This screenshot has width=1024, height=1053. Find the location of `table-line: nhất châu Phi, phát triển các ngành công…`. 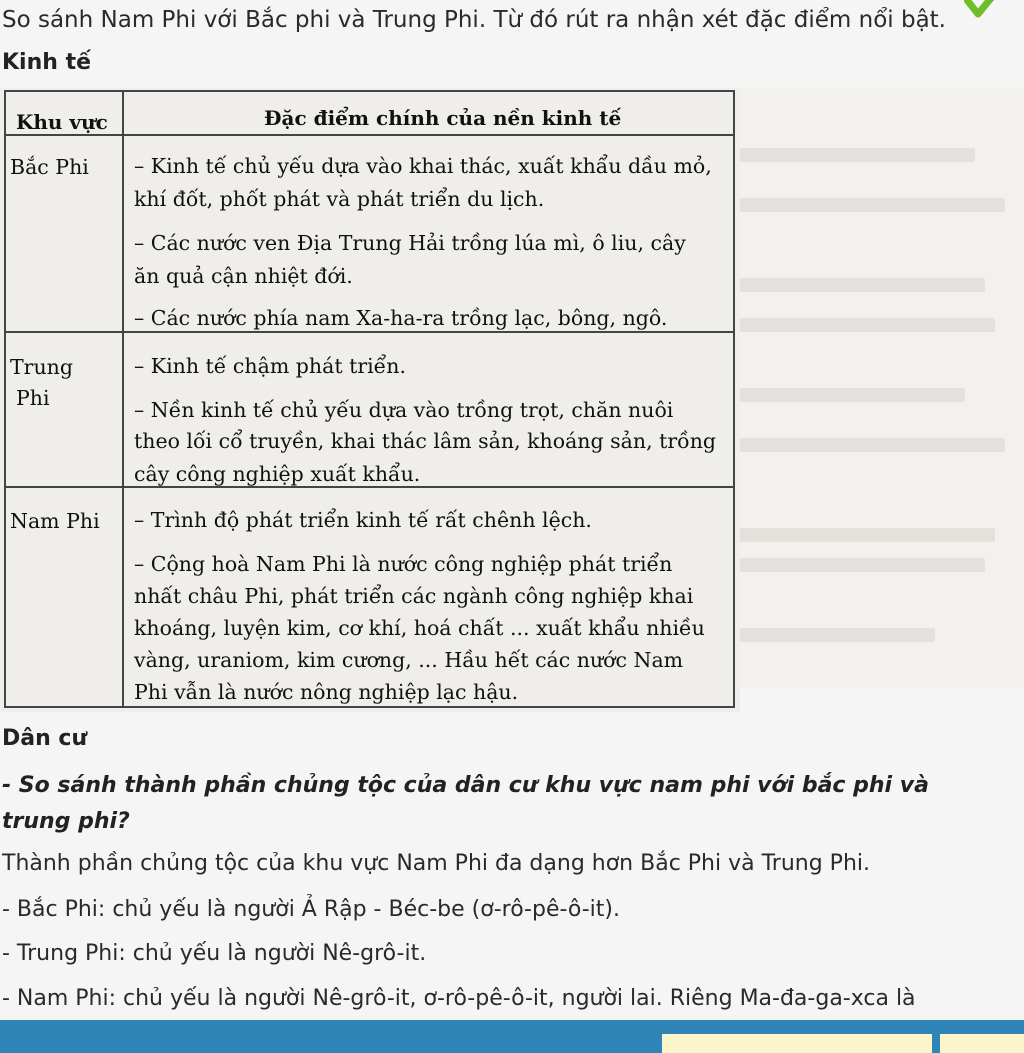

table-line: nhất châu Phi, phát triển các ngành công… is located at coordinates (414, 596).